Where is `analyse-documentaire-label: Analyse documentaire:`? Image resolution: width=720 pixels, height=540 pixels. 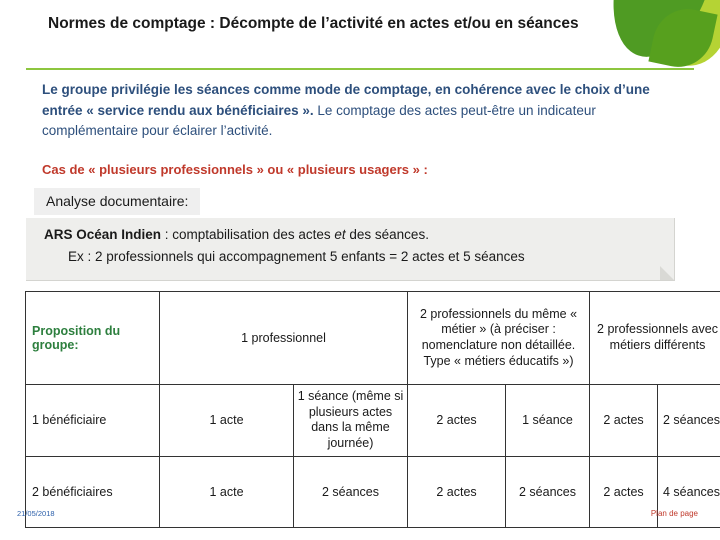
analyse-documentaire-label: Analyse documentaire: is located at coordinates (117, 201).